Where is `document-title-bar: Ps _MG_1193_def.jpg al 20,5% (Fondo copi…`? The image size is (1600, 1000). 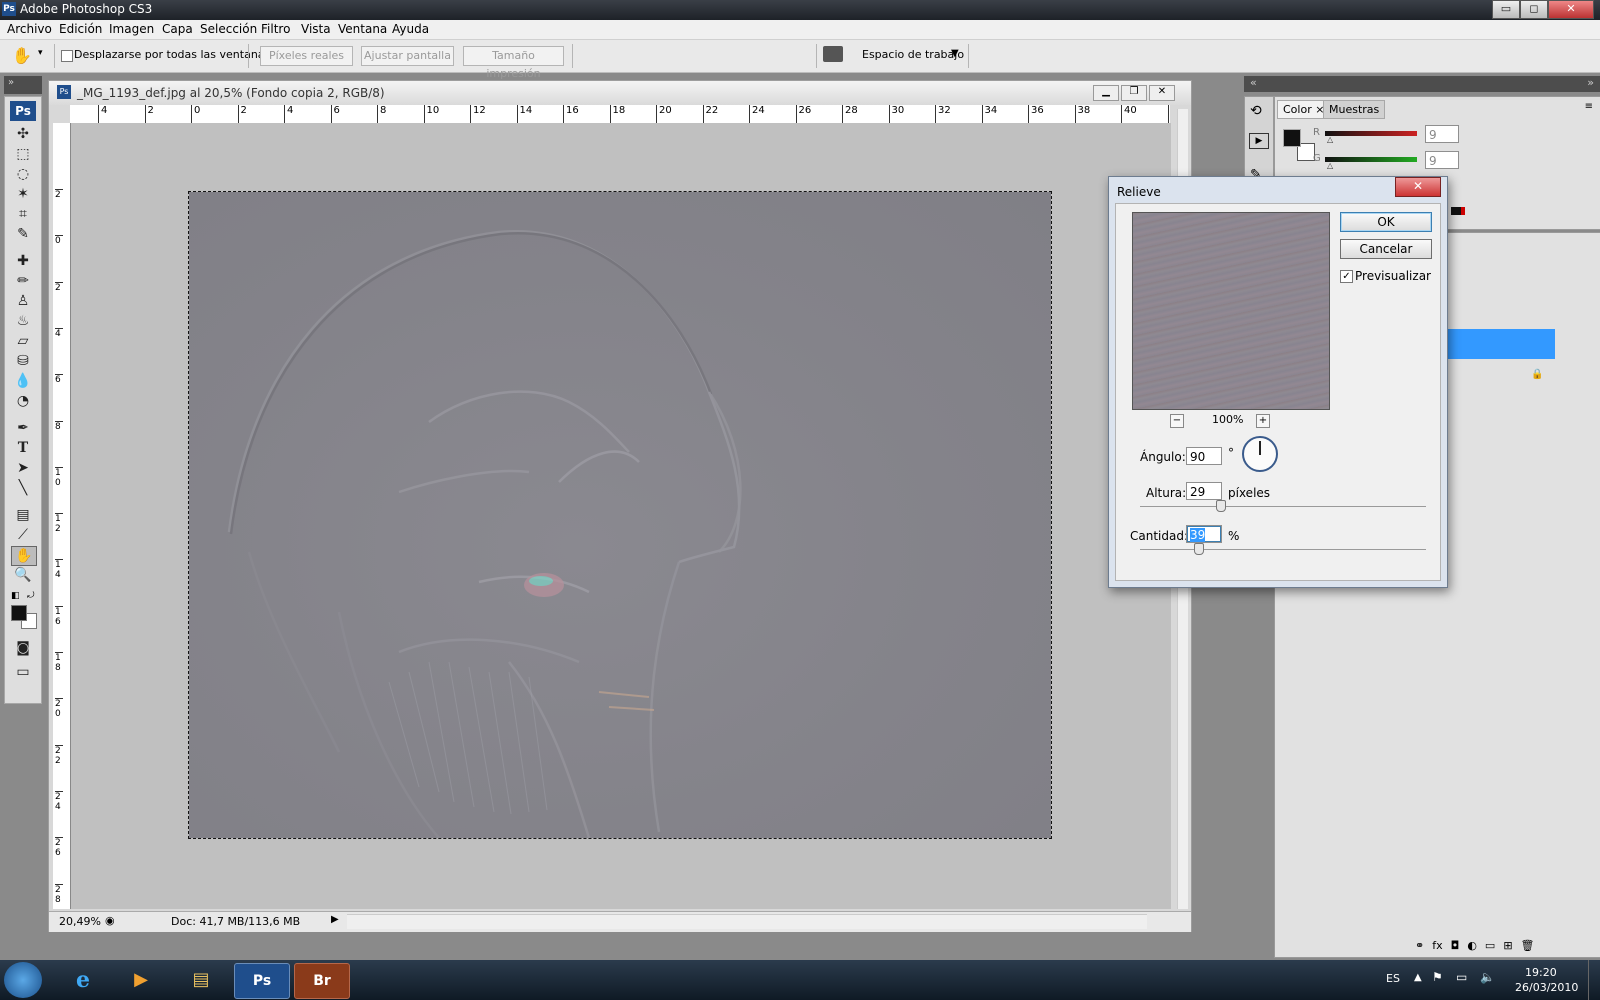 document-title-bar: Ps _MG_1193_def.jpg al 20,5% (Fondo copi… is located at coordinates (620, 93).